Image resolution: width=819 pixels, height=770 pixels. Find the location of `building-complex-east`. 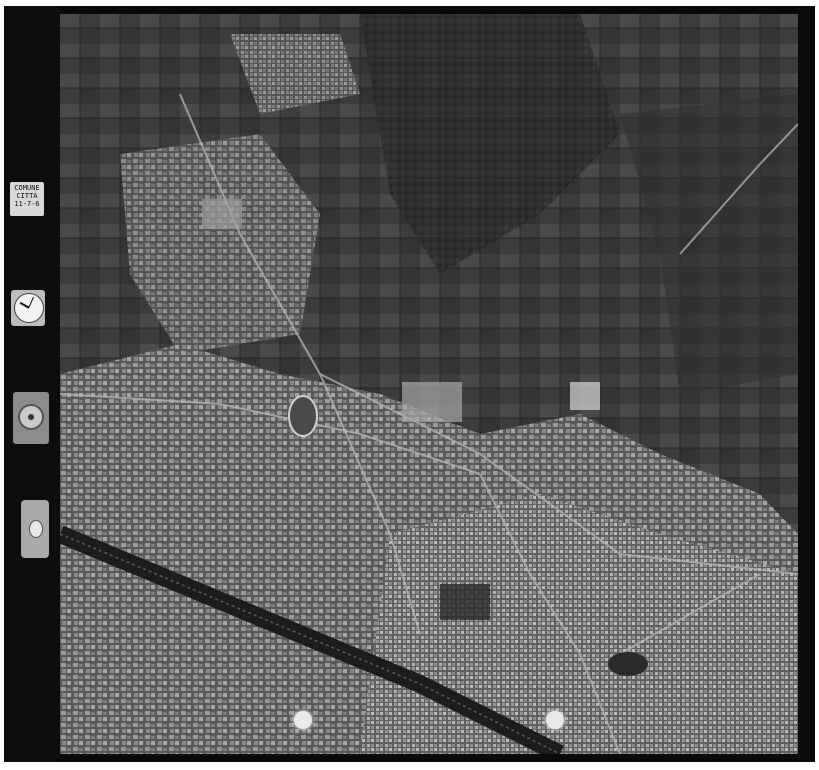

building-complex-east is located at coordinates (585, 396).